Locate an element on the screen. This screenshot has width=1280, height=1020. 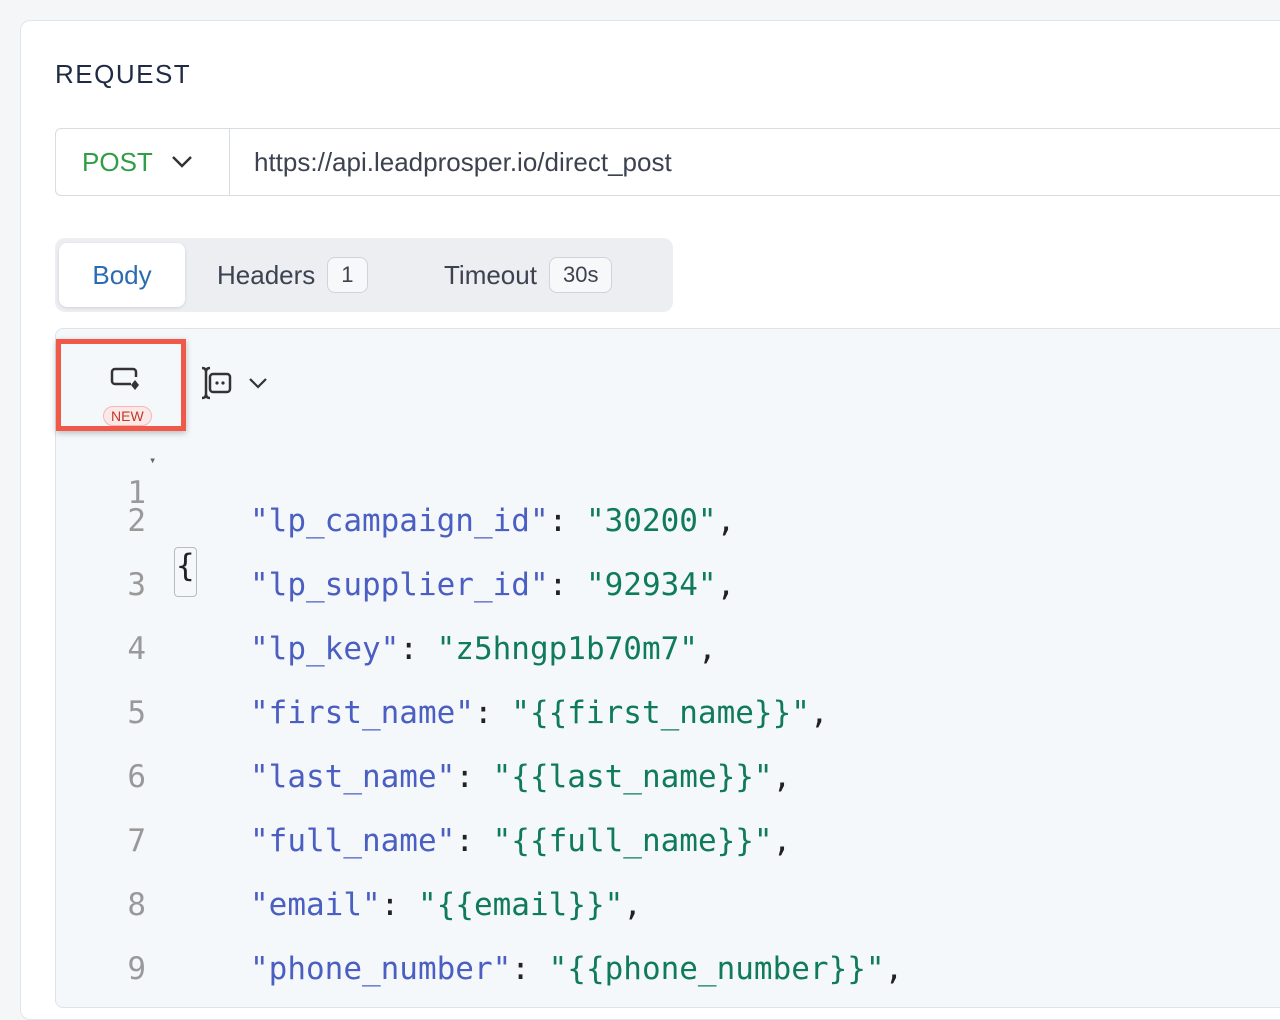
line-number: 7 is located at coordinates (136, 841).